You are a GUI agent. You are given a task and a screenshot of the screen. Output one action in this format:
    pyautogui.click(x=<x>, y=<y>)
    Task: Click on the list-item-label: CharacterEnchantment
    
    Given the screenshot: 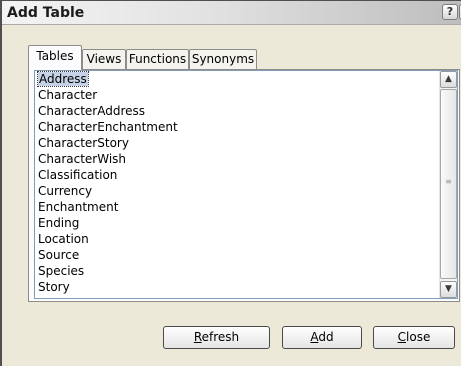 What is the action you would take?
    pyautogui.click(x=108, y=127)
    